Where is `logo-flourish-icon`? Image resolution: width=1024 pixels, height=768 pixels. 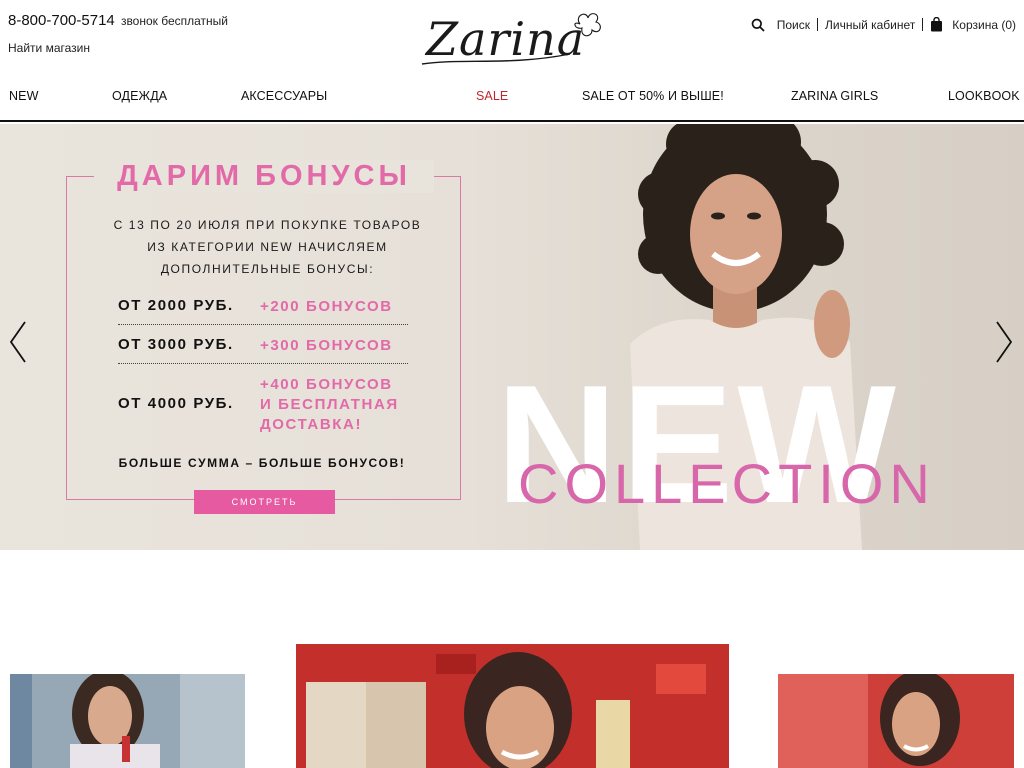
logo-flourish-icon is located at coordinates (511, 39).